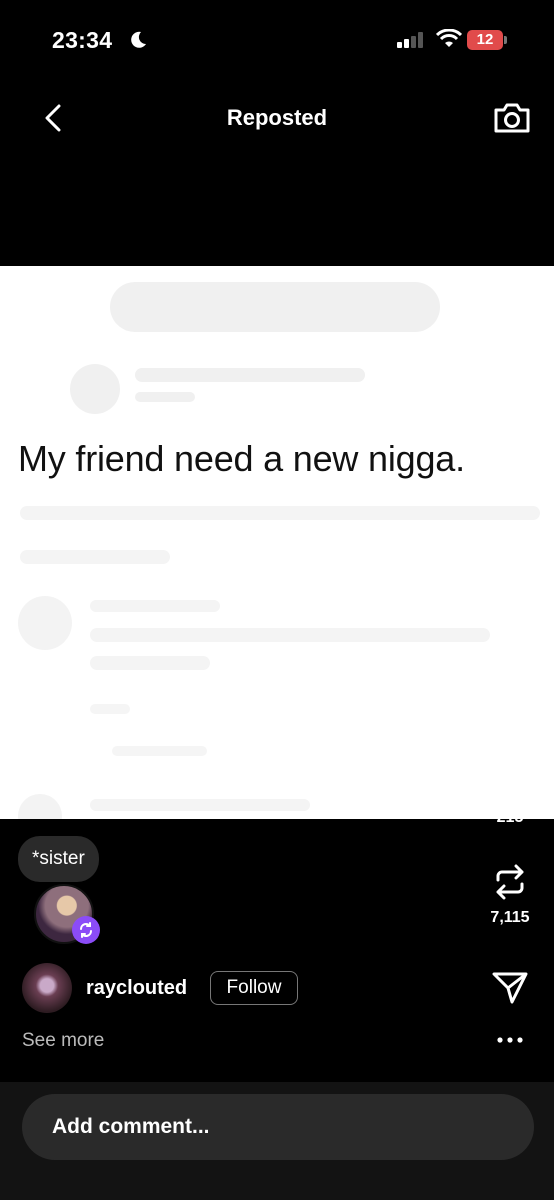  Describe the element at coordinates (277, 117) in the screenshot. I see `page-title: Reposted` at that location.